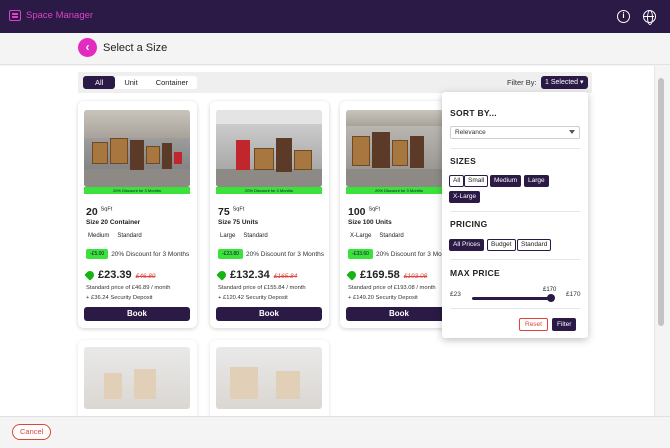  What do you see at coordinates (60, 15) in the screenshot?
I see `brand-name: Space Manager` at bounding box center [60, 15].